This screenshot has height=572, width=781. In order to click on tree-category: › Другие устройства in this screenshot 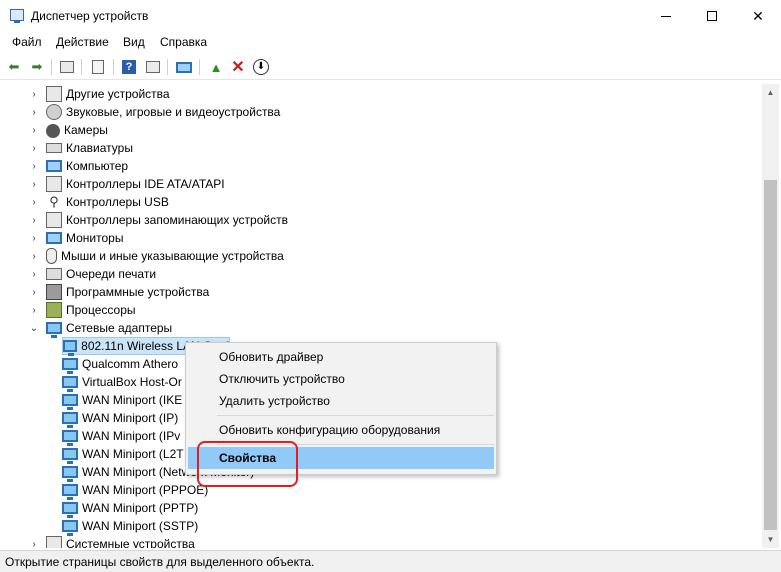, I will do `click(99, 94)`.